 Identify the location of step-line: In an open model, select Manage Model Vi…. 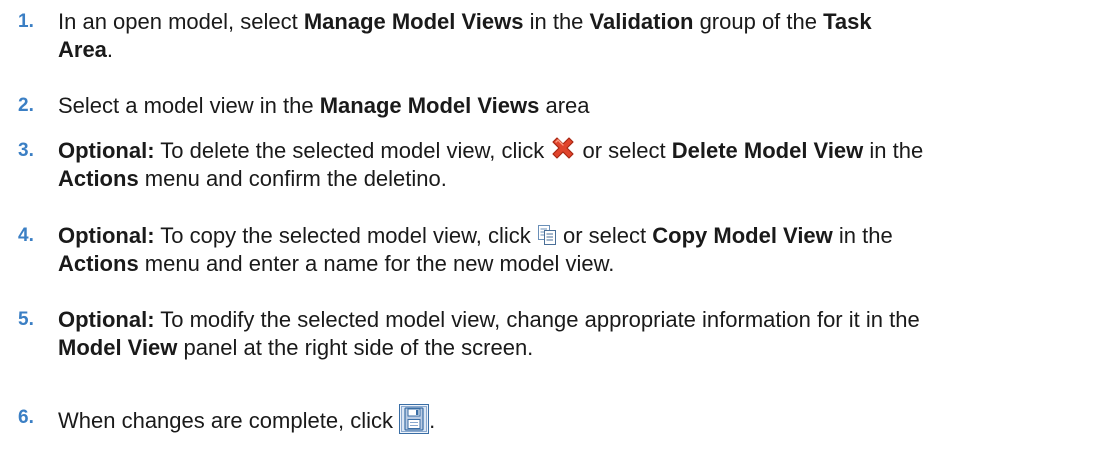
(578, 22).